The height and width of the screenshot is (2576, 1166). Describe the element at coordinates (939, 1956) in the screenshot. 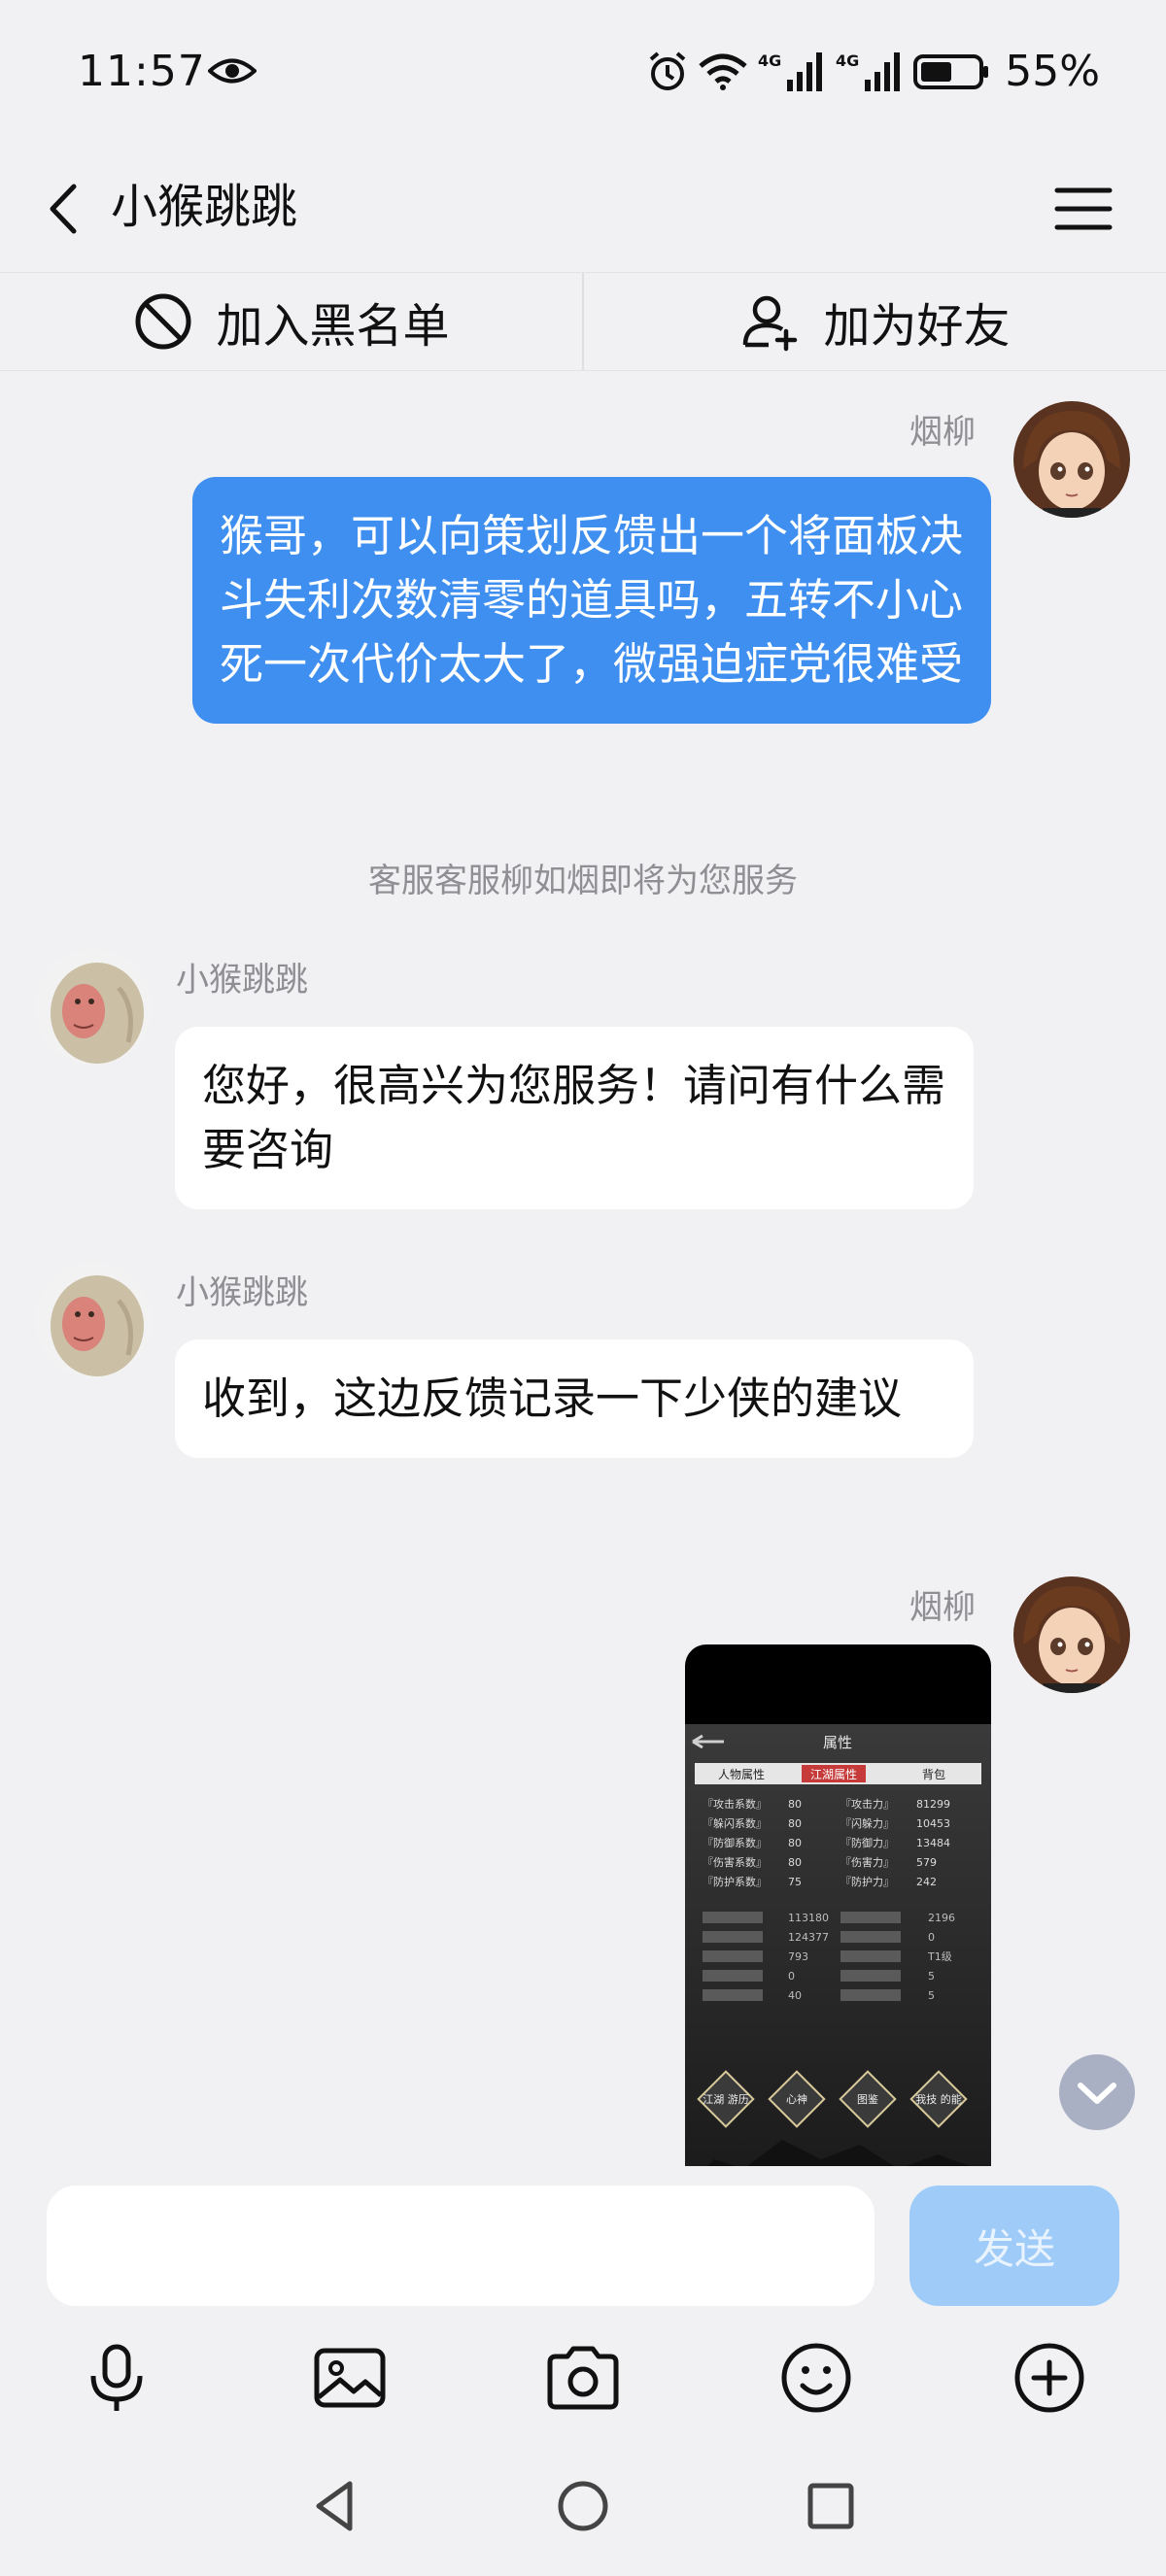

I see `svg-text: T1级` at that location.